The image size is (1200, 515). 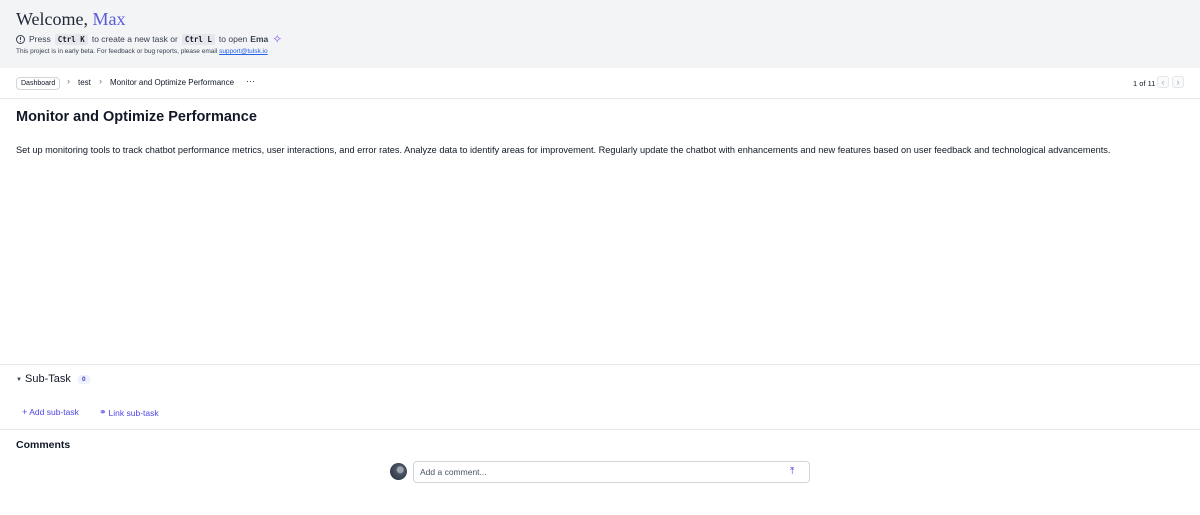 I want to click on pager-label: 1 of 11, so click(x=1144, y=83).